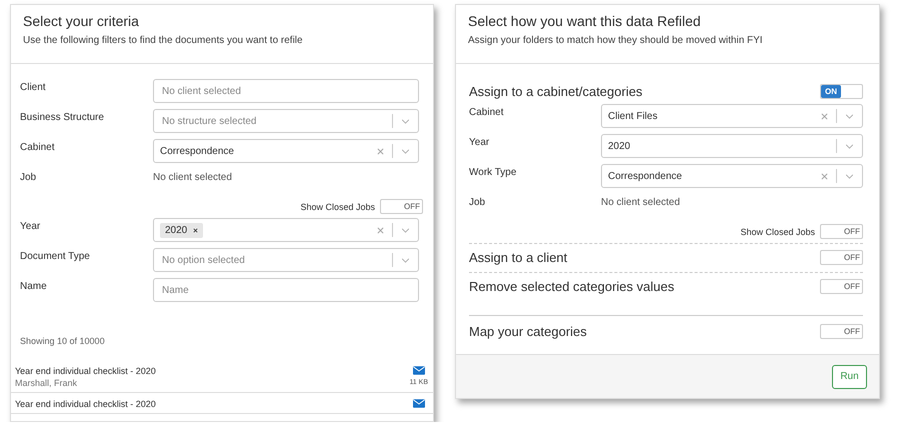 The image size is (907, 426). I want to click on field-label: Name, so click(34, 286).